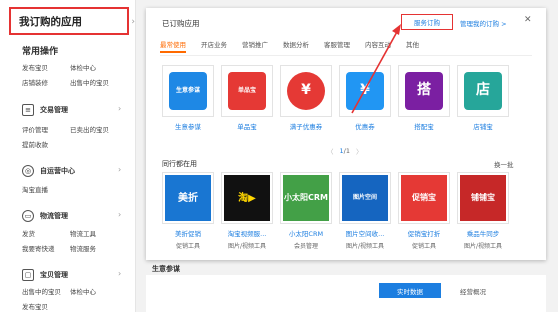  I want to click on arrow-head, so click(396, 29).